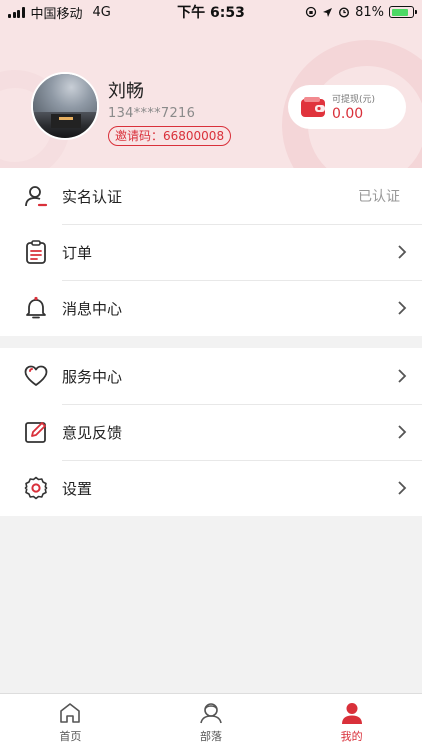 Image resolution: width=422 pixels, height=750 pixels. I want to click on carrier-label: 中国移动, so click(56, 14).